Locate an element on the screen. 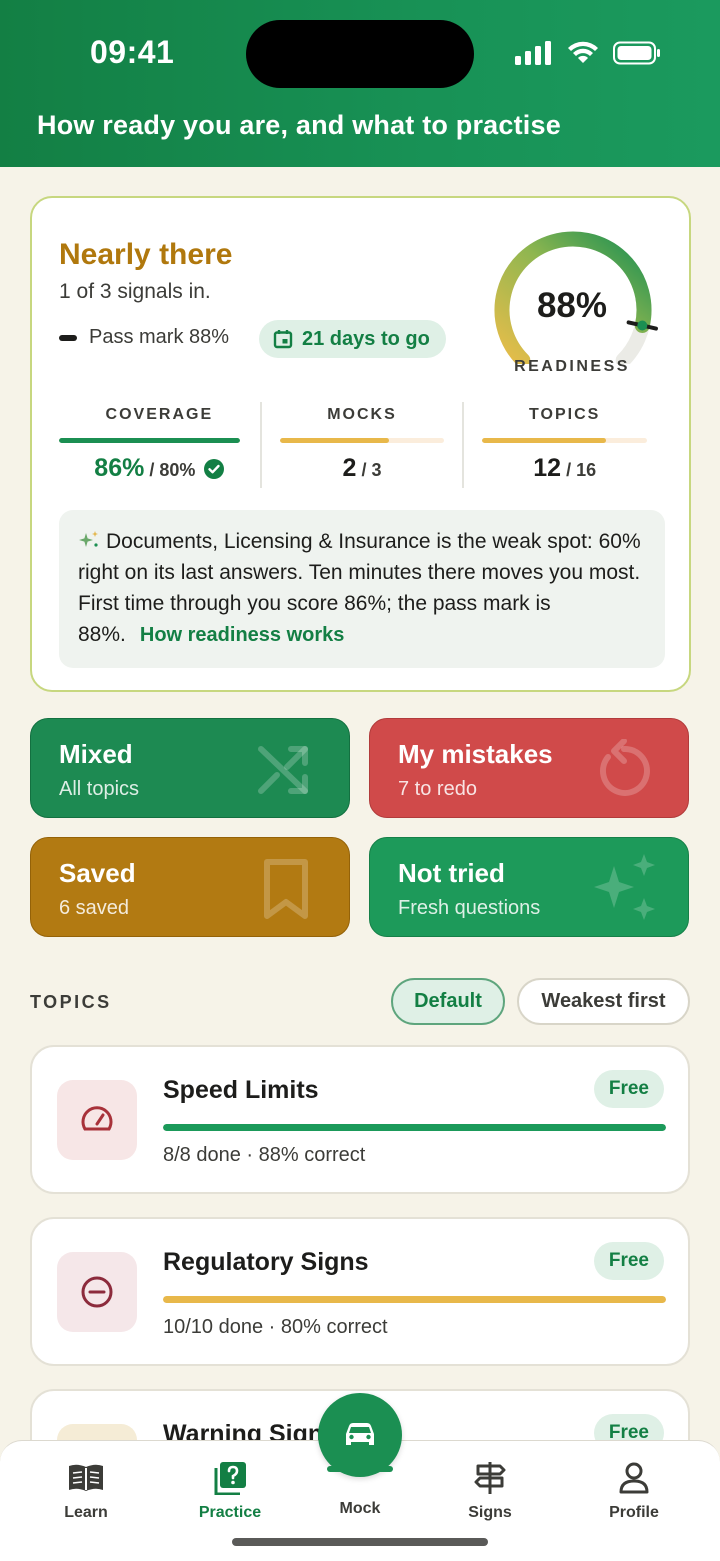  my-mistakes-tile: My mistakes 7 to redo is located at coordinates (529, 768).